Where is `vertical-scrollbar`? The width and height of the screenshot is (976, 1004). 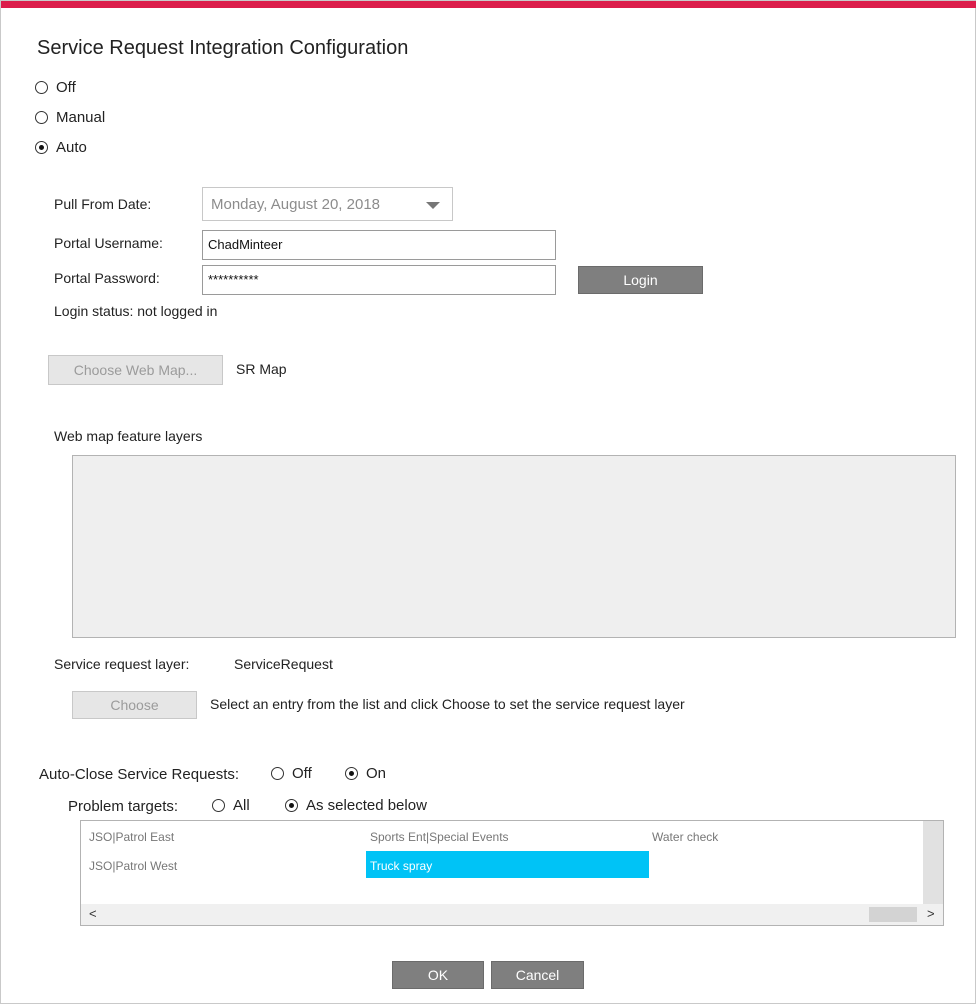
vertical-scrollbar is located at coordinates (933, 862).